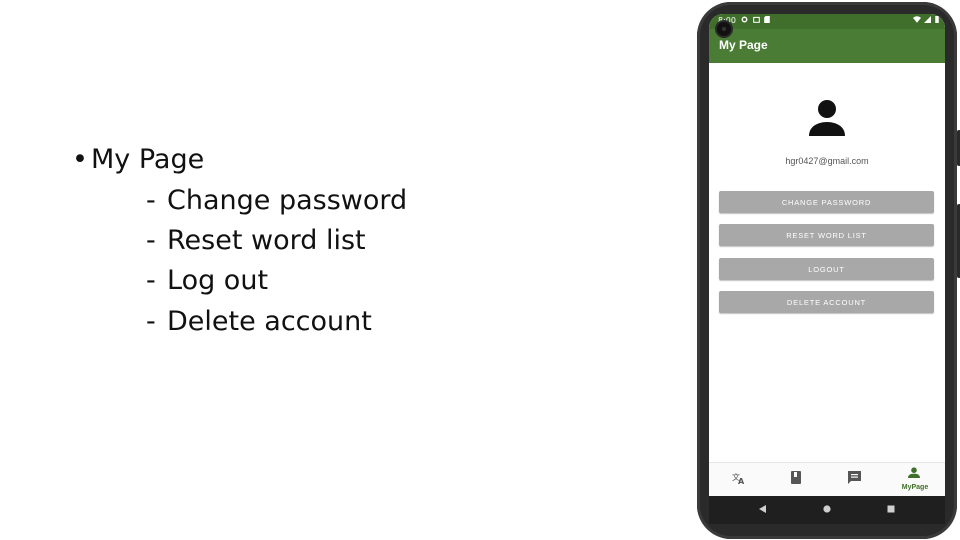 The width and height of the screenshot is (960, 540). What do you see at coordinates (269, 321) in the screenshot?
I see `sub-item-label: Delete account` at bounding box center [269, 321].